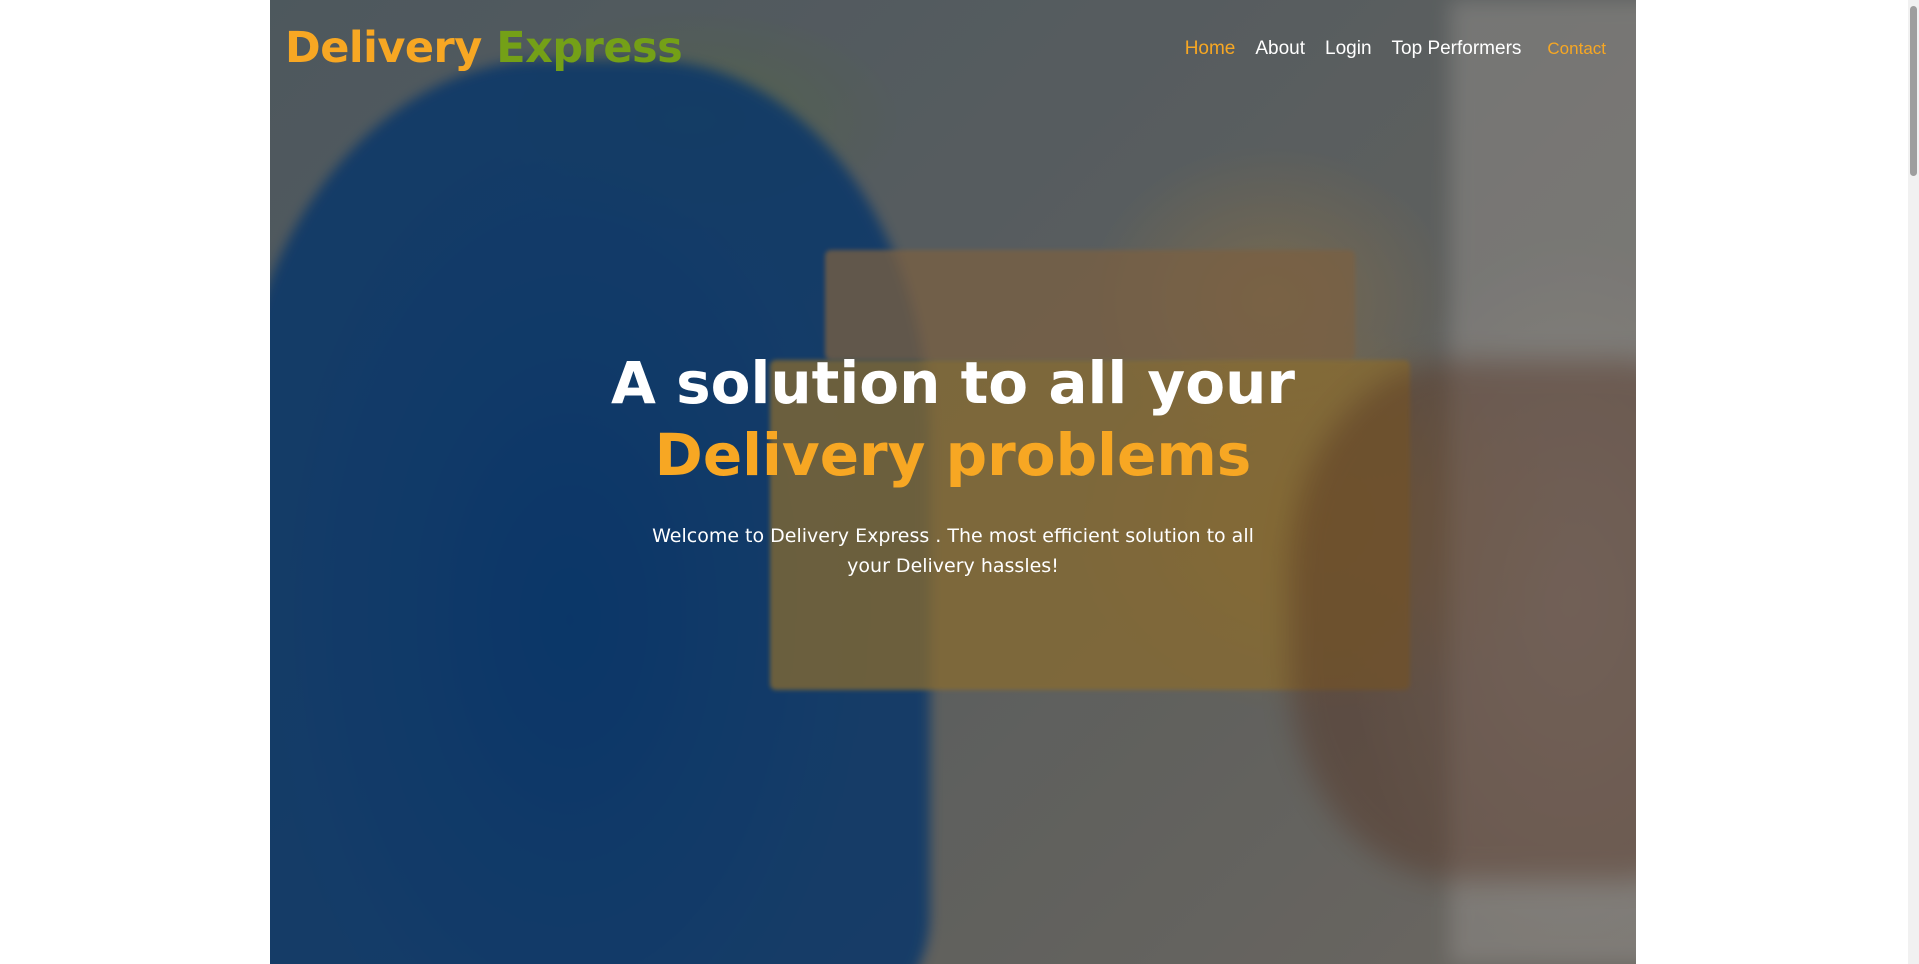 Image resolution: width=1919 pixels, height=964 pixels. What do you see at coordinates (1280, 49) in the screenshot?
I see `nav-about-link: About` at bounding box center [1280, 49].